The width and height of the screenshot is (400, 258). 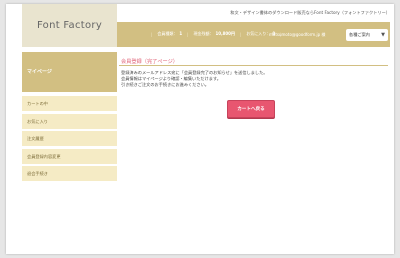 I want to click on info-menu-label: 各種ご案内, so click(x=359, y=34).